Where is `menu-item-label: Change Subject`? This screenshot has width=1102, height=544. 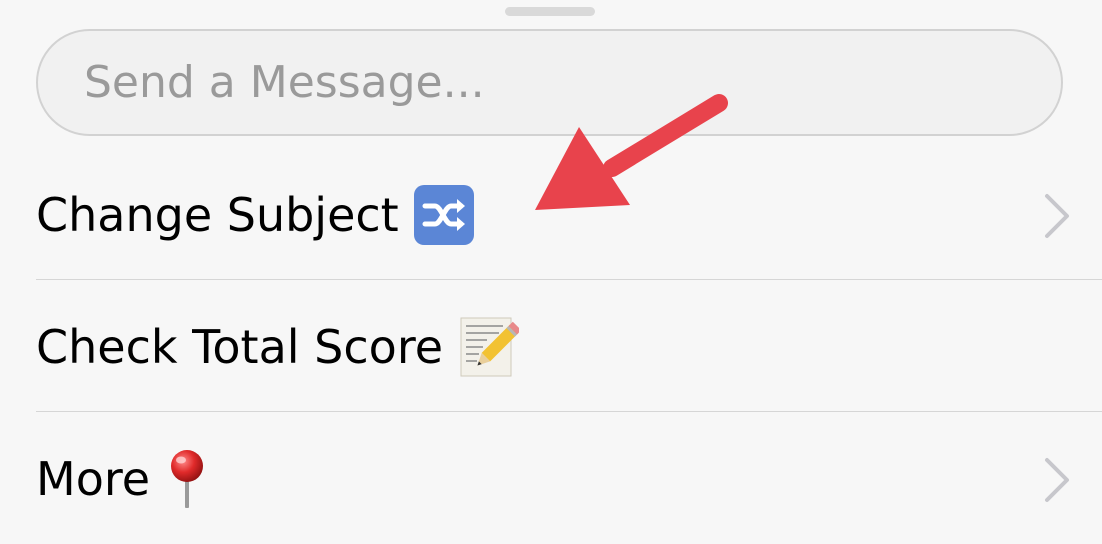 menu-item-label: Change Subject is located at coordinates (217, 215).